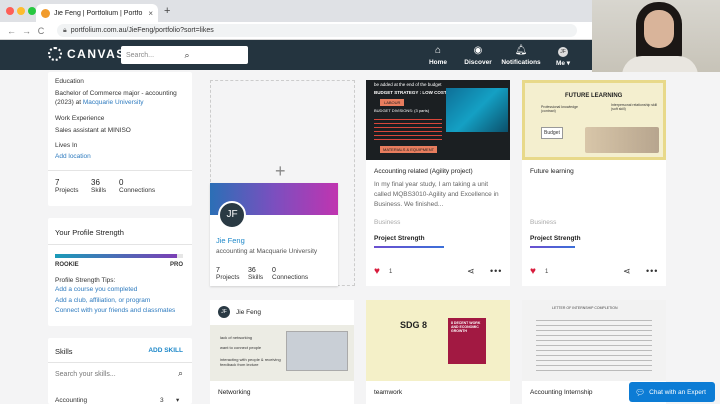 The height and width of the screenshot is (404, 720). Describe the element at coordinates (232, 215) in the screenshot. I see `profile-avatar: JF` at that location.